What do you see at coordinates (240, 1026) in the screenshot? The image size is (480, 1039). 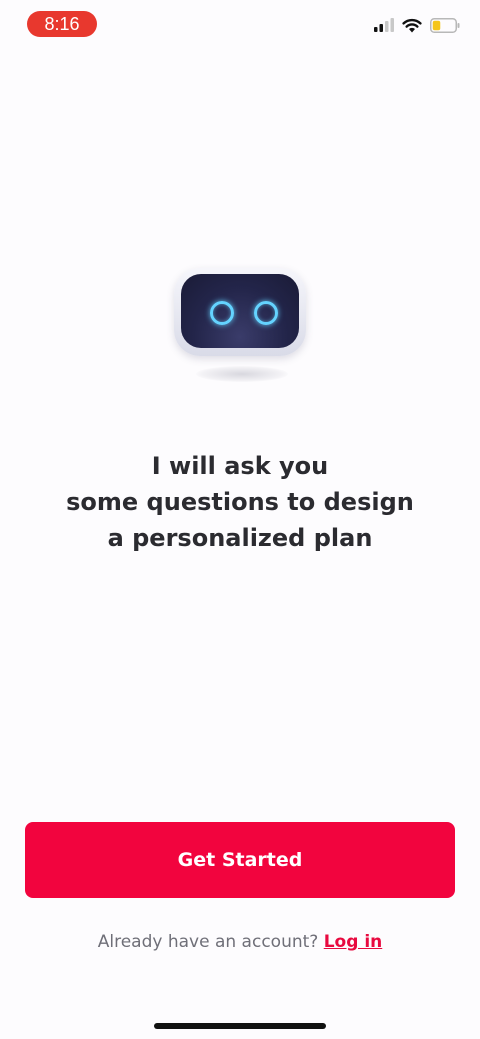 I see `home-indicator` at bounding box center [240, 1026].